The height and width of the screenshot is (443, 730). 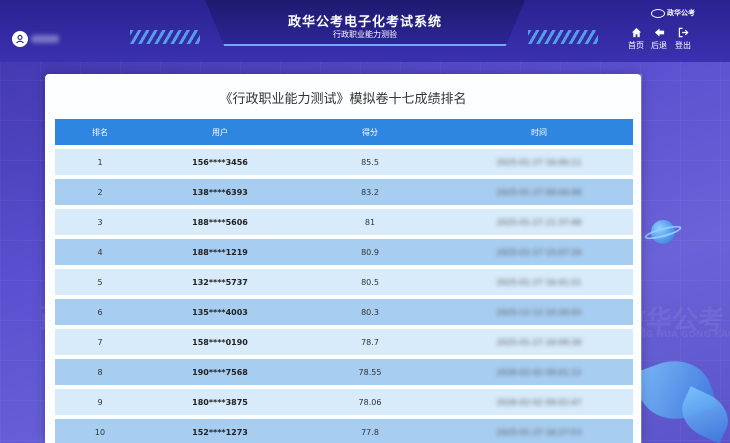 What do you see at coordinates (220, 222) in the screenshot?
I see `user-cell: 188****5606` at bounding box center [220, 222].